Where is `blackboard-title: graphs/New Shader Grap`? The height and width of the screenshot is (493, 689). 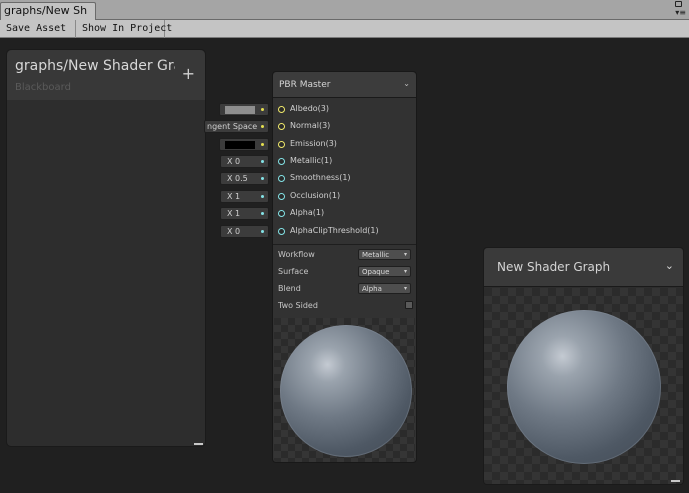
blackboard-title: graphs/New Shader Grap is located at coordinates (95, 66).